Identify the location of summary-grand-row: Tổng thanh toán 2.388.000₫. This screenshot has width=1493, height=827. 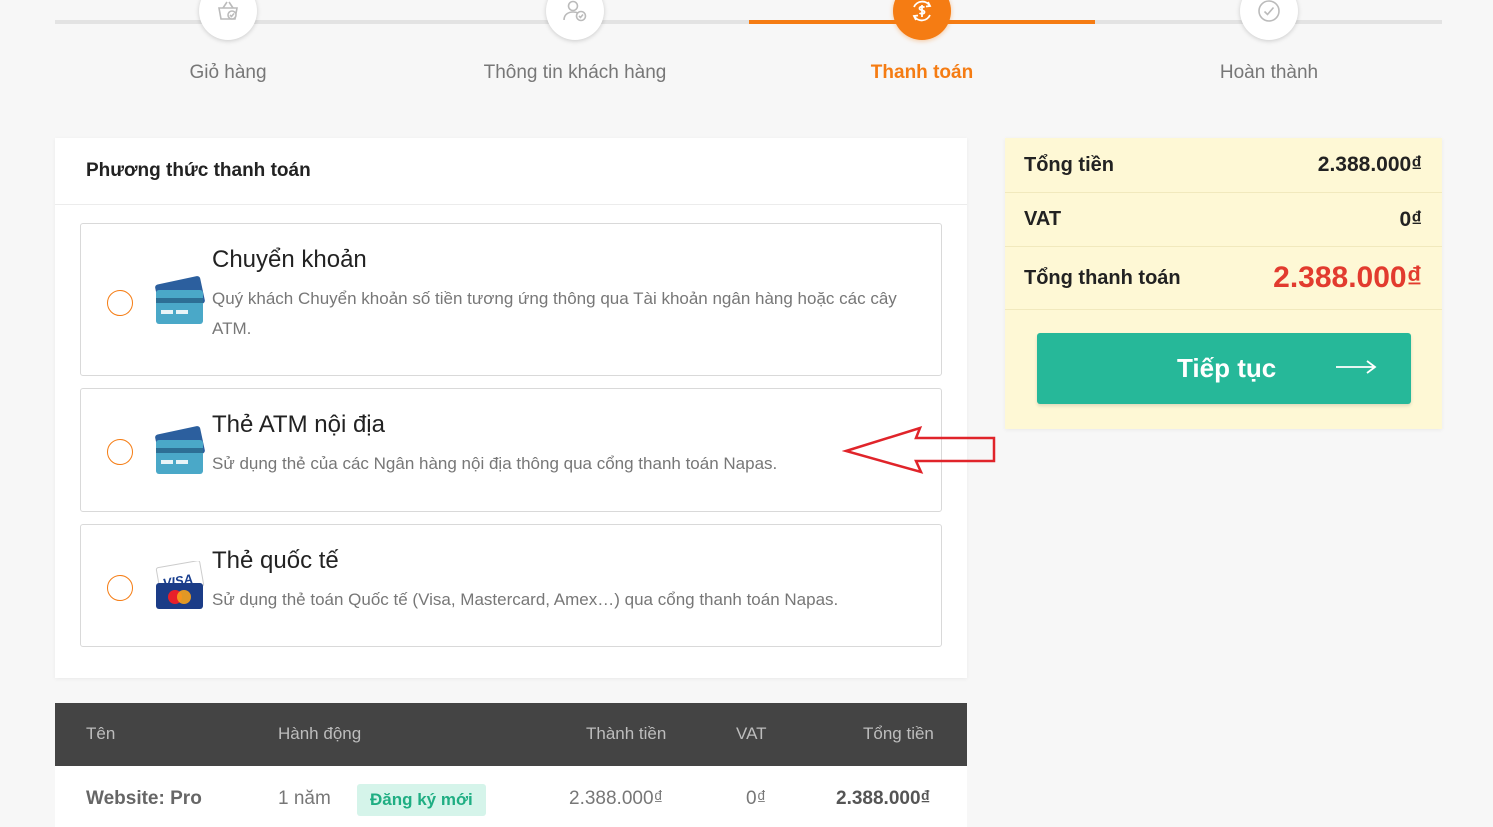
(1223, 278).